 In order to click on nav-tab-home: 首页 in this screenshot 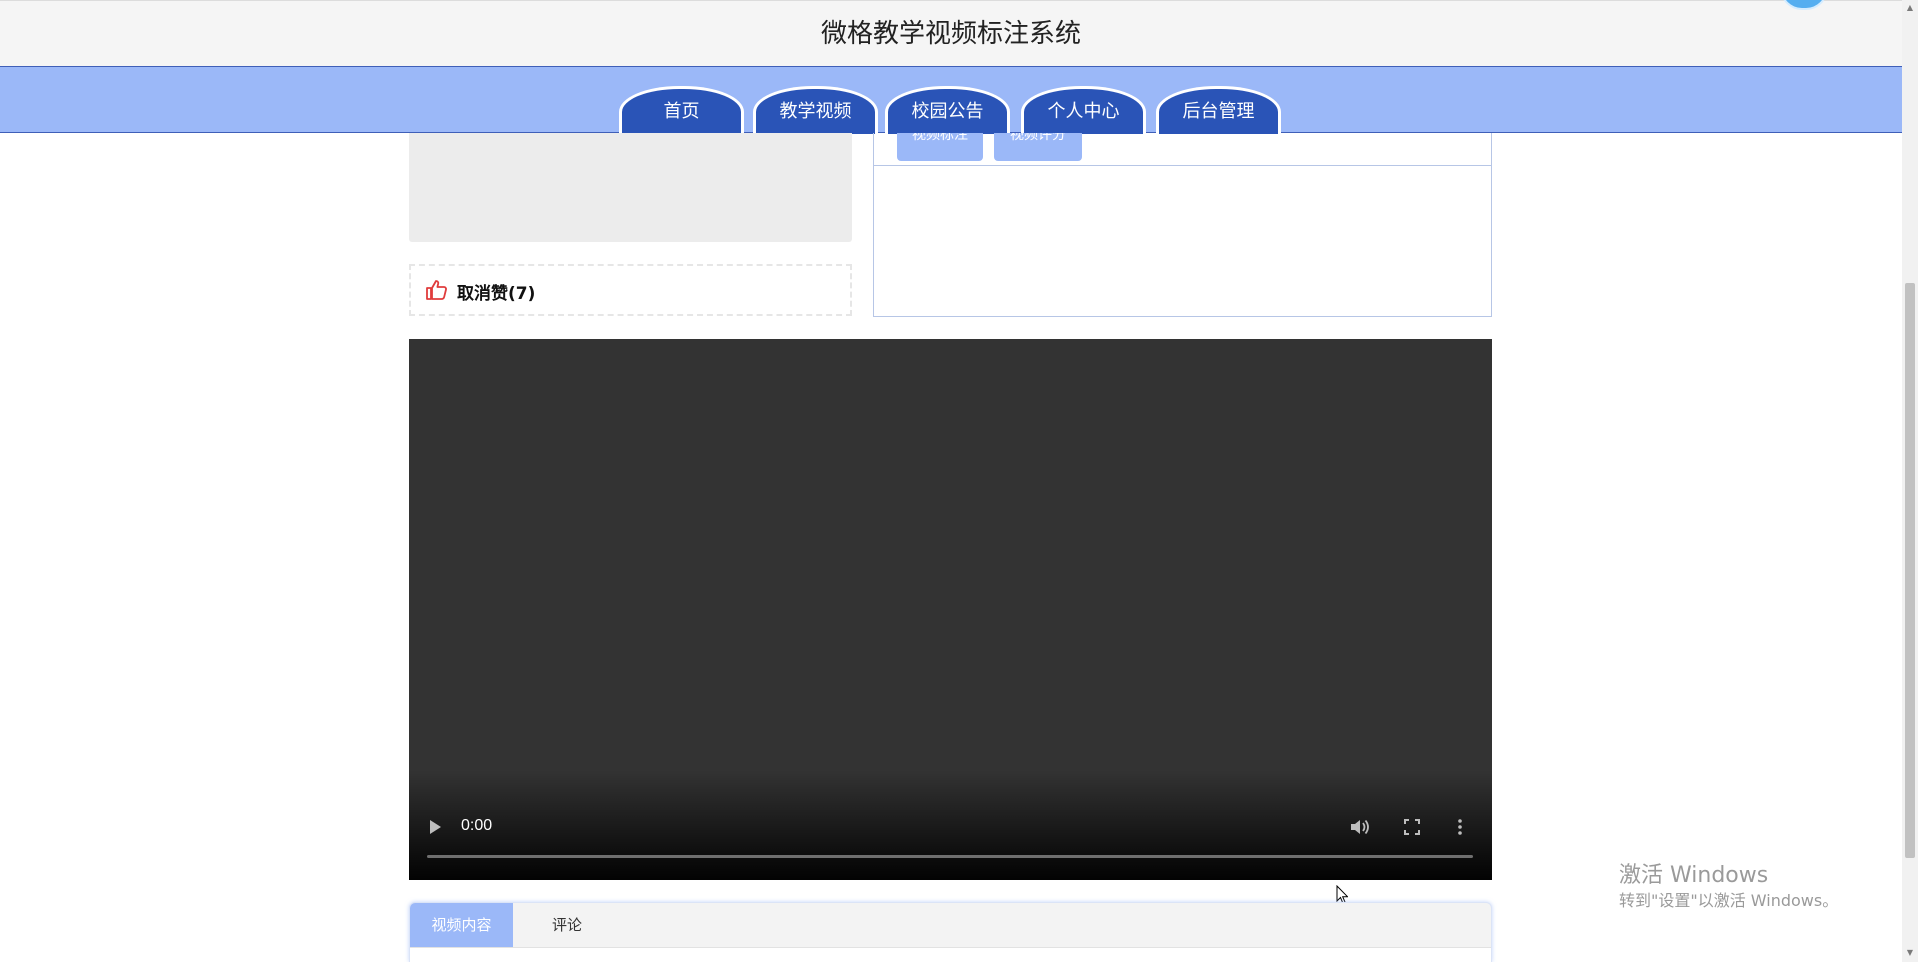, I will do `click(681, 110)`.